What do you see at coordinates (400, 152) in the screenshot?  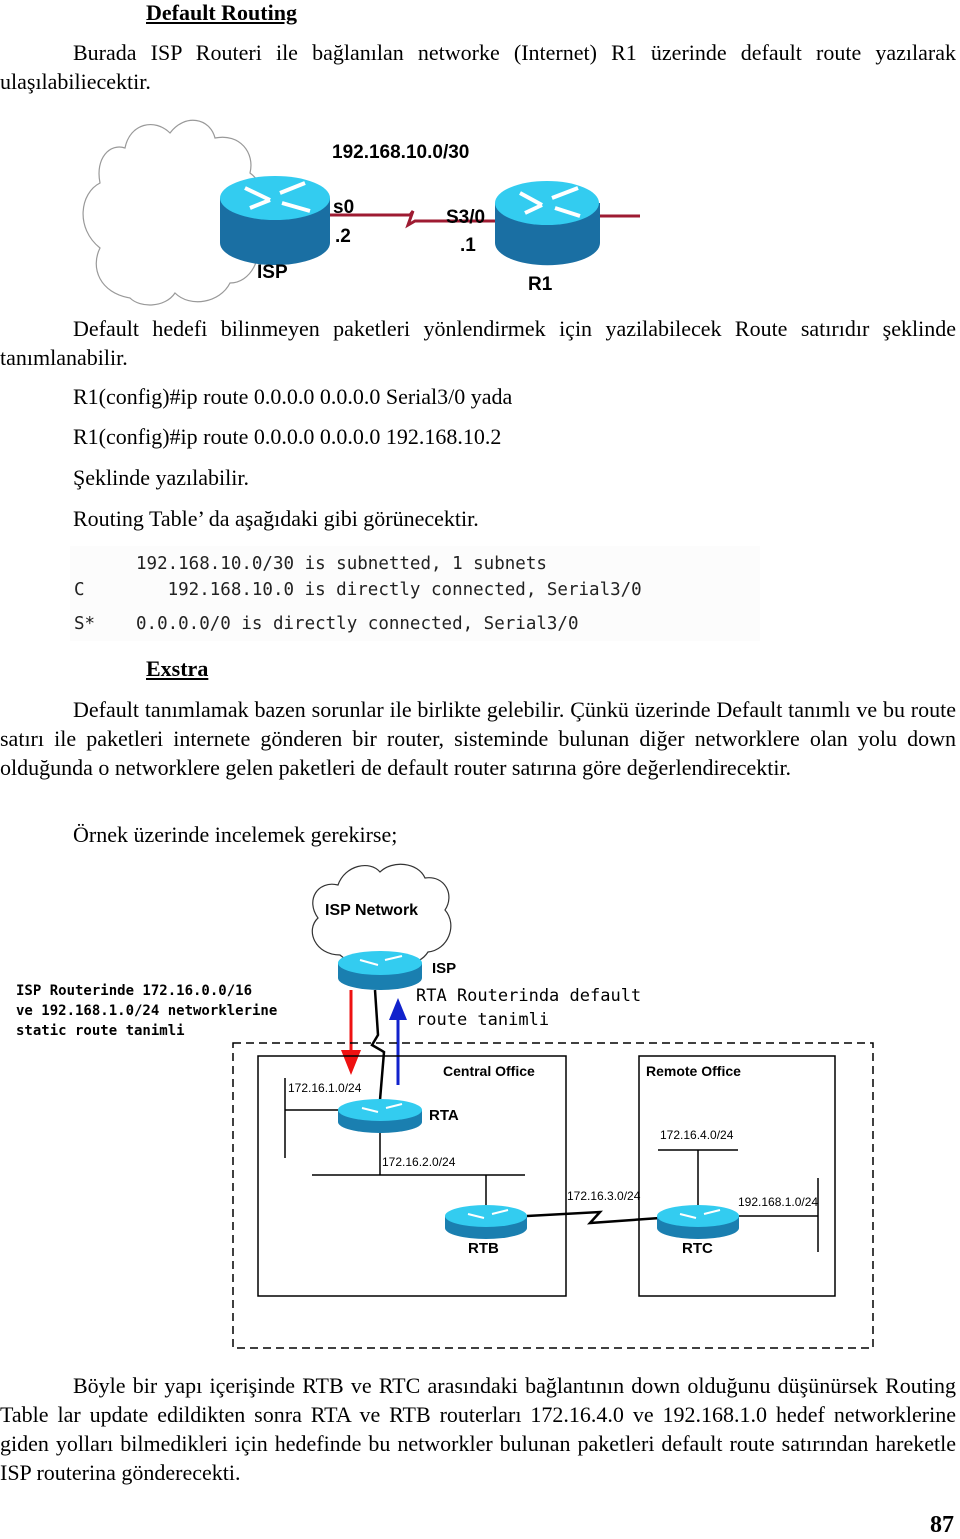 I see `subnet-label: 192.168.10.0/30` at bounding box center [400, 152].